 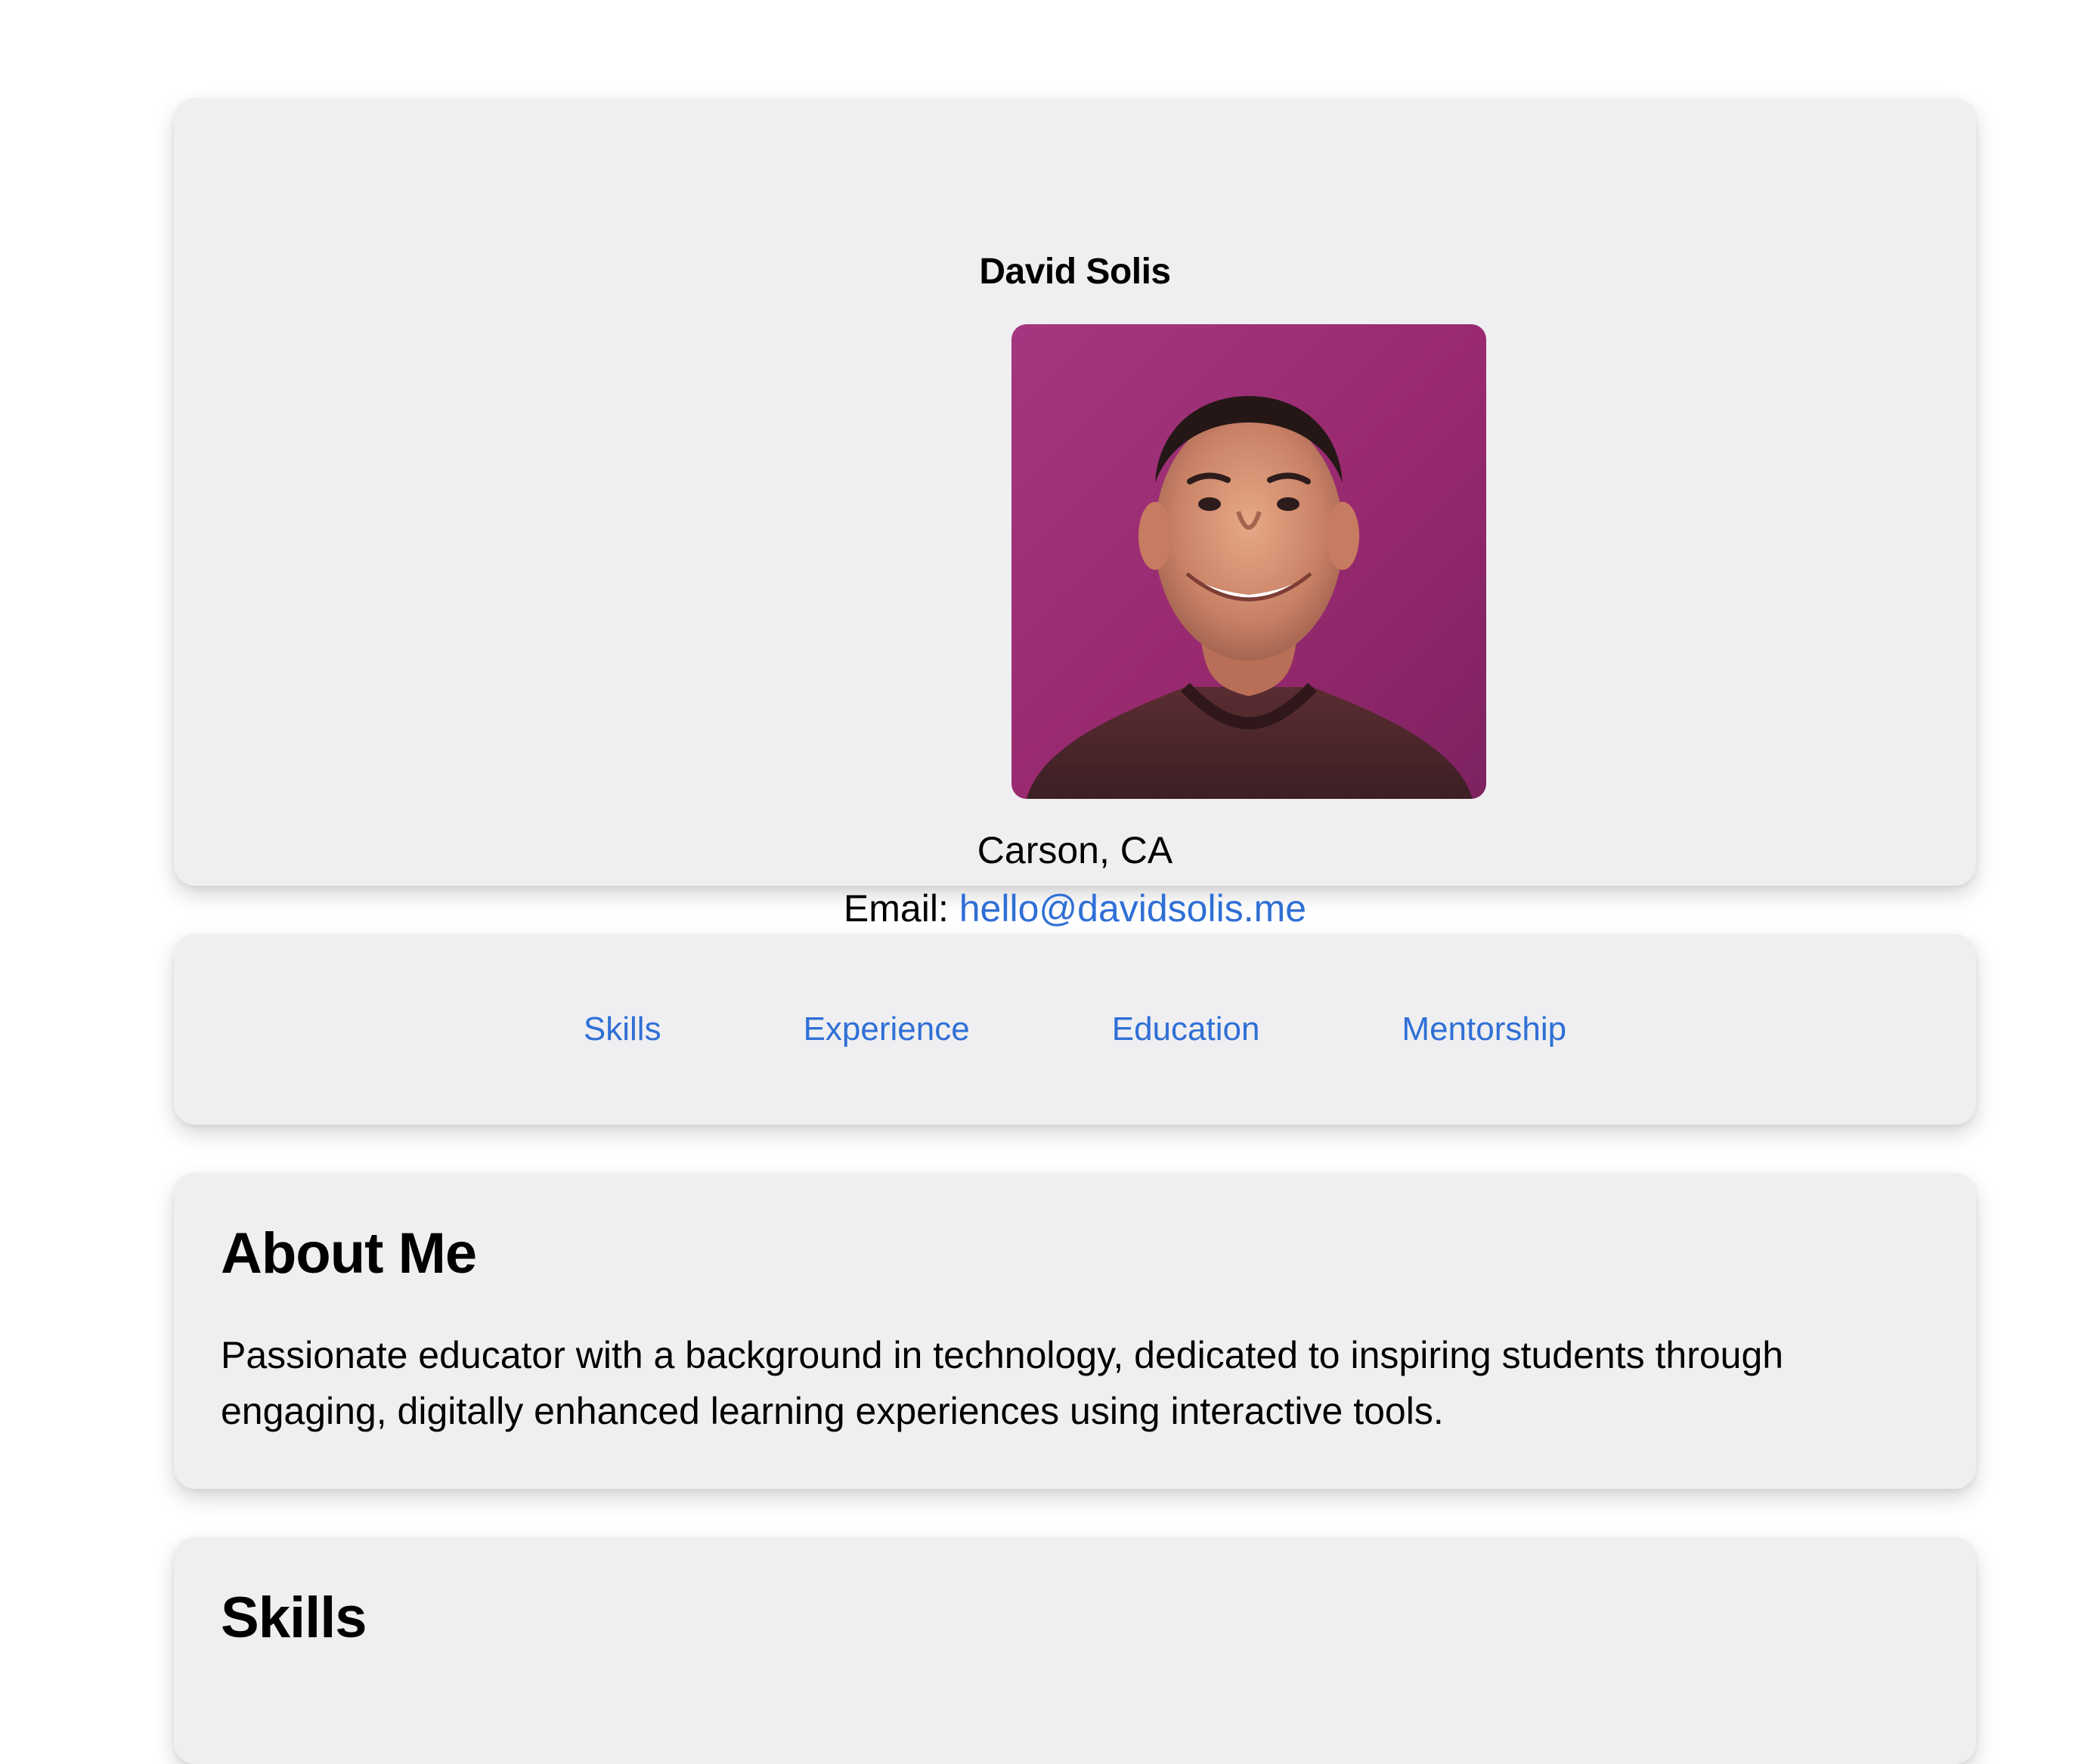 What do you see at coordinates (896, 908) in the screenshot?
I see `email-label: Email:` at bounding box center [896, 908].